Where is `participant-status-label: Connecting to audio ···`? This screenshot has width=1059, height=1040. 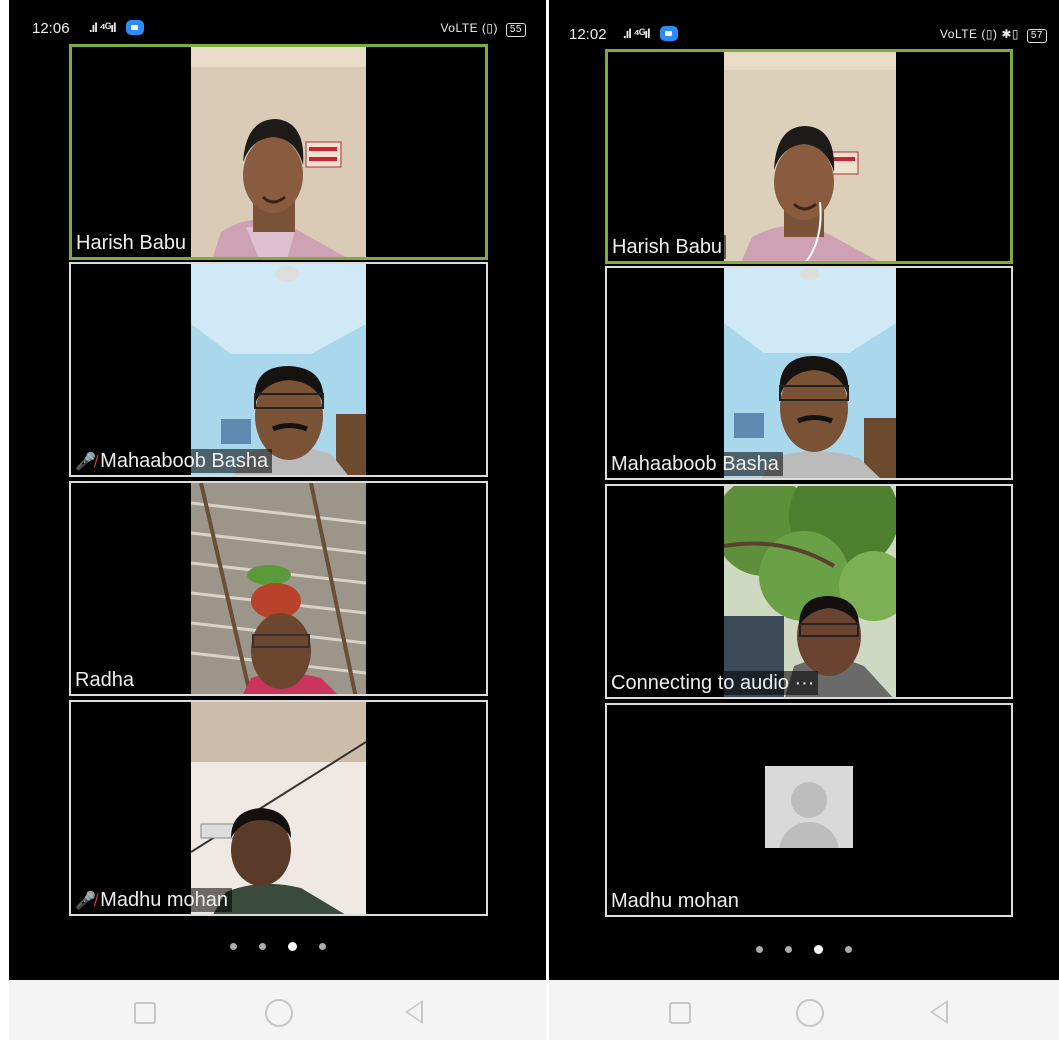
participant-status-label: Connecting to audio ··· is located at coordinates (714, 683).